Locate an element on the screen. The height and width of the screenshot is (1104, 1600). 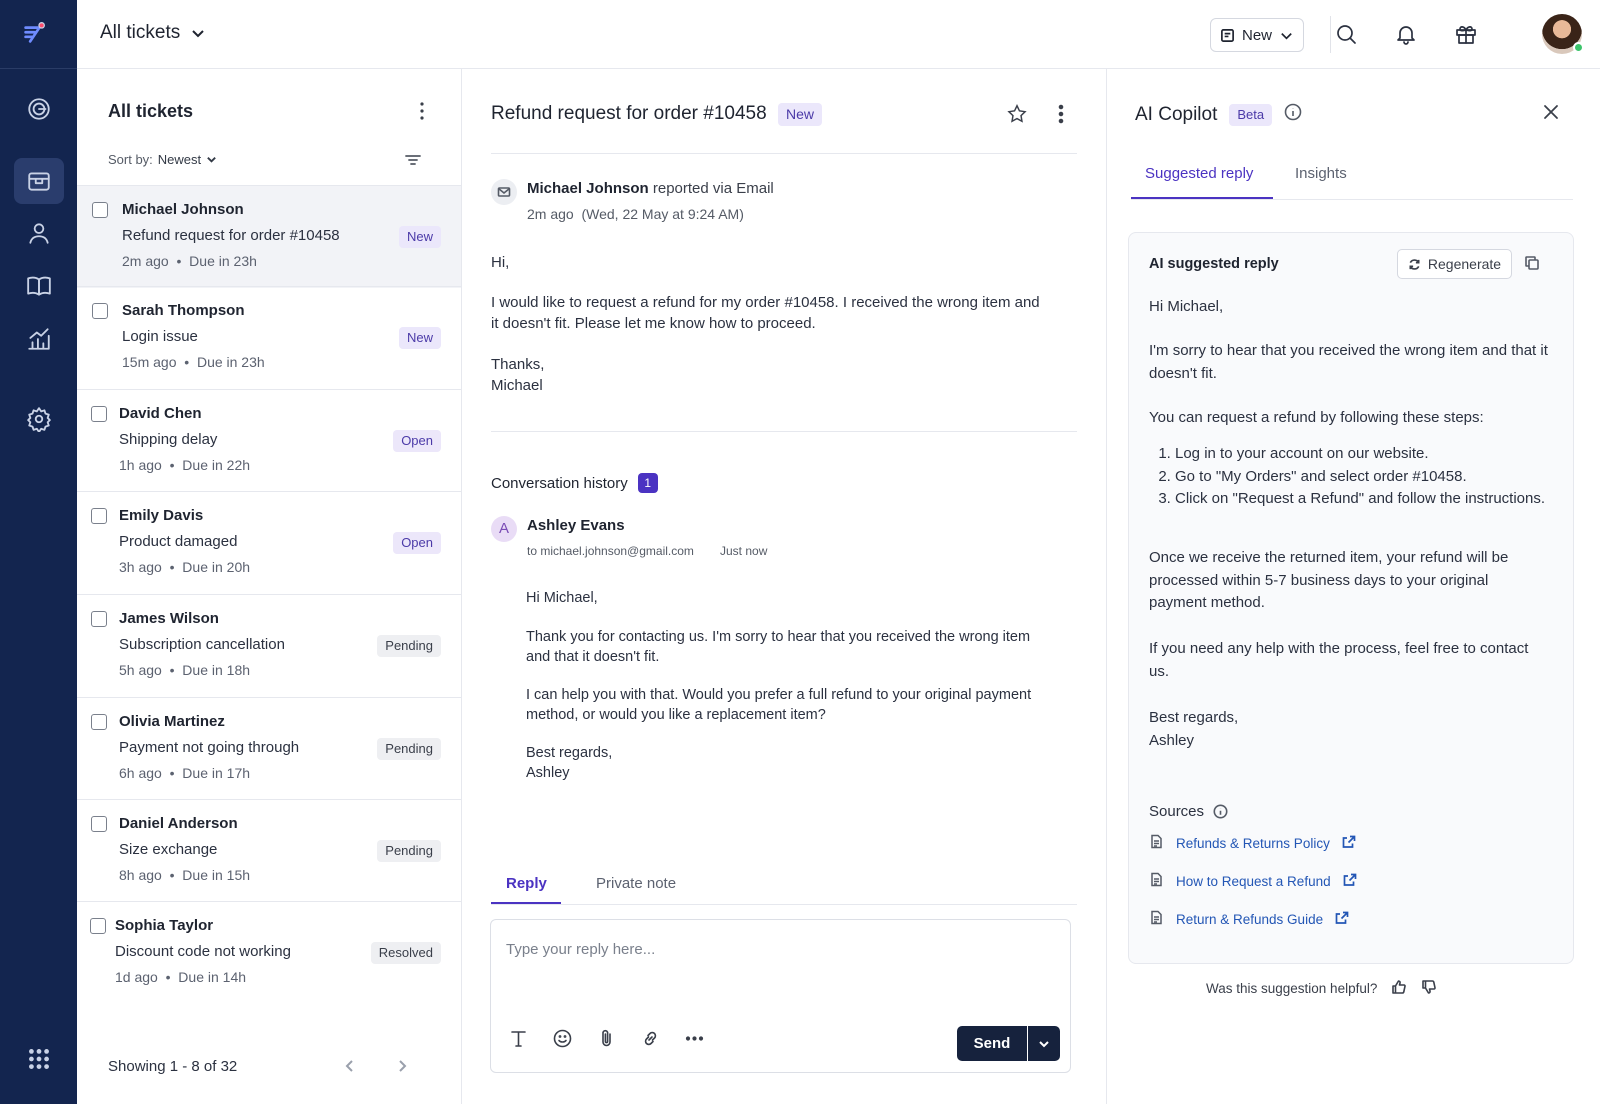
list-options-button is located at coordinates (422, 111).